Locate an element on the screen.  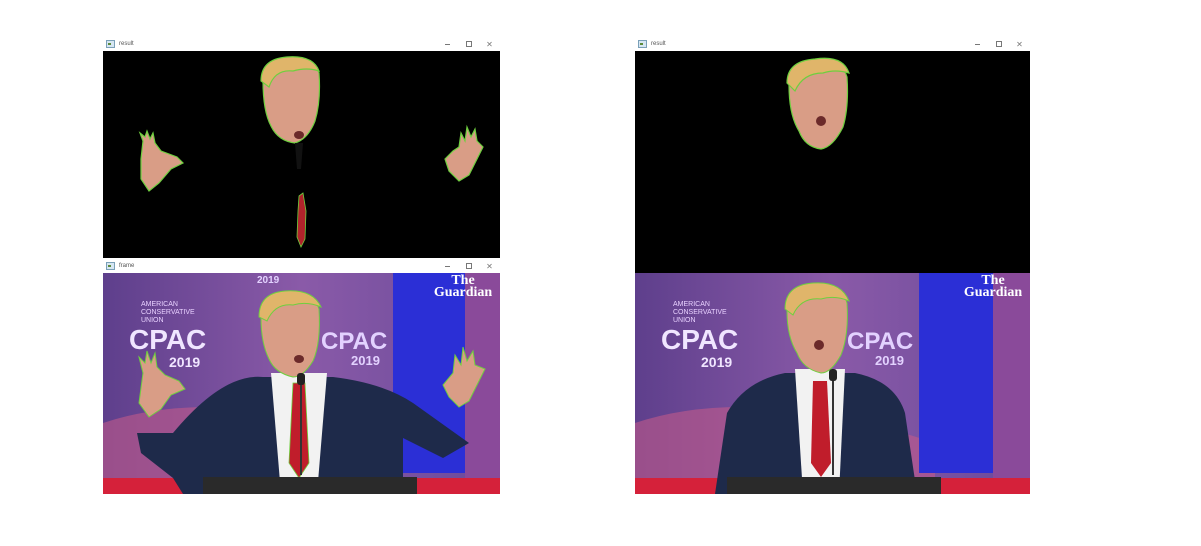
title-bar: frame ✕ is located at coordinates (301, 266).